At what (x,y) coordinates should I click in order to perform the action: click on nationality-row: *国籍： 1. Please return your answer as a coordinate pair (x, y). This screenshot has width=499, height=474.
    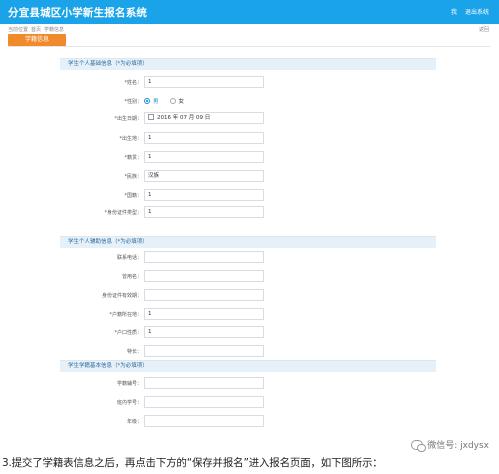
    Looking at the image, I should click on (248, 196).